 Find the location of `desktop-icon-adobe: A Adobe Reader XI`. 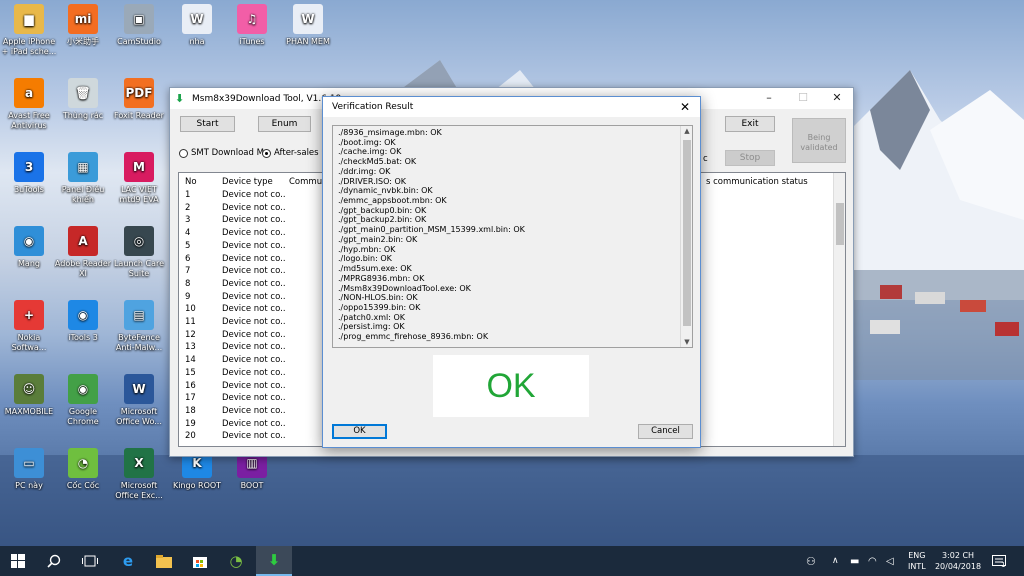

desktop-icon-adobe: A Adobe Reader XI is located at coordinates (83, 252).